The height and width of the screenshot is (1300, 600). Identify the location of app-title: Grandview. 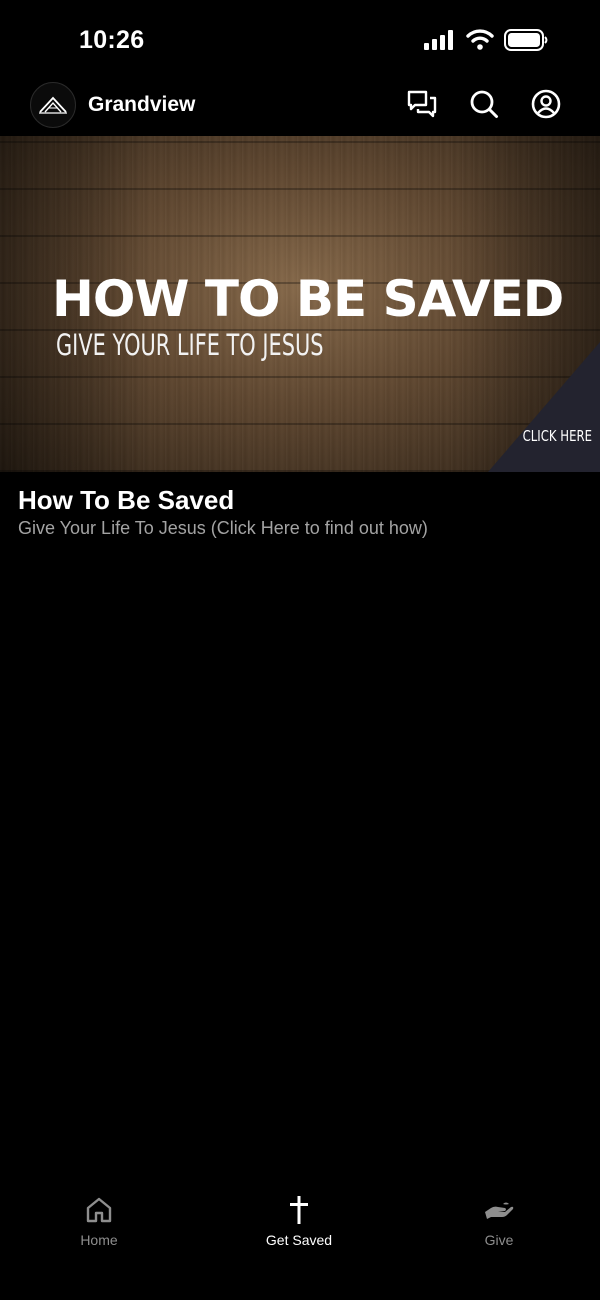
(142, 104).